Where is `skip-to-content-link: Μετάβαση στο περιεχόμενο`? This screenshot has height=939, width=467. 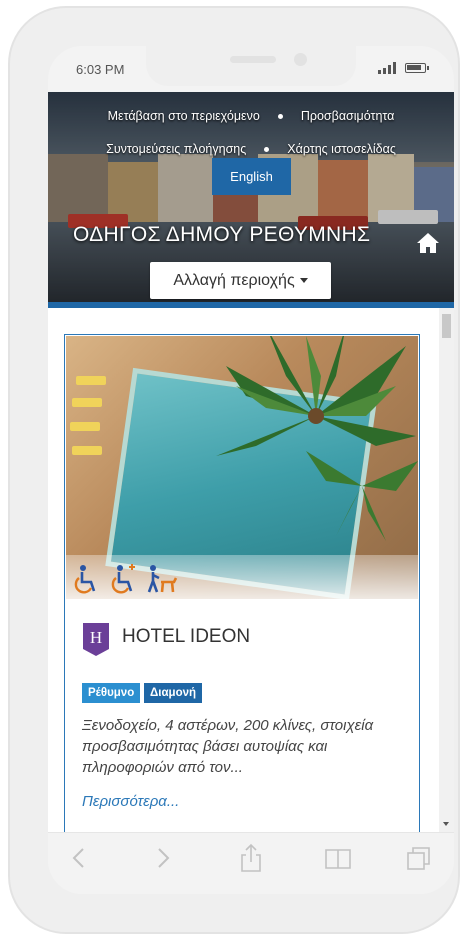 skip-to-content-link: Μετάβαση στο περιεχόμενο is located at coordinates (184, 116).